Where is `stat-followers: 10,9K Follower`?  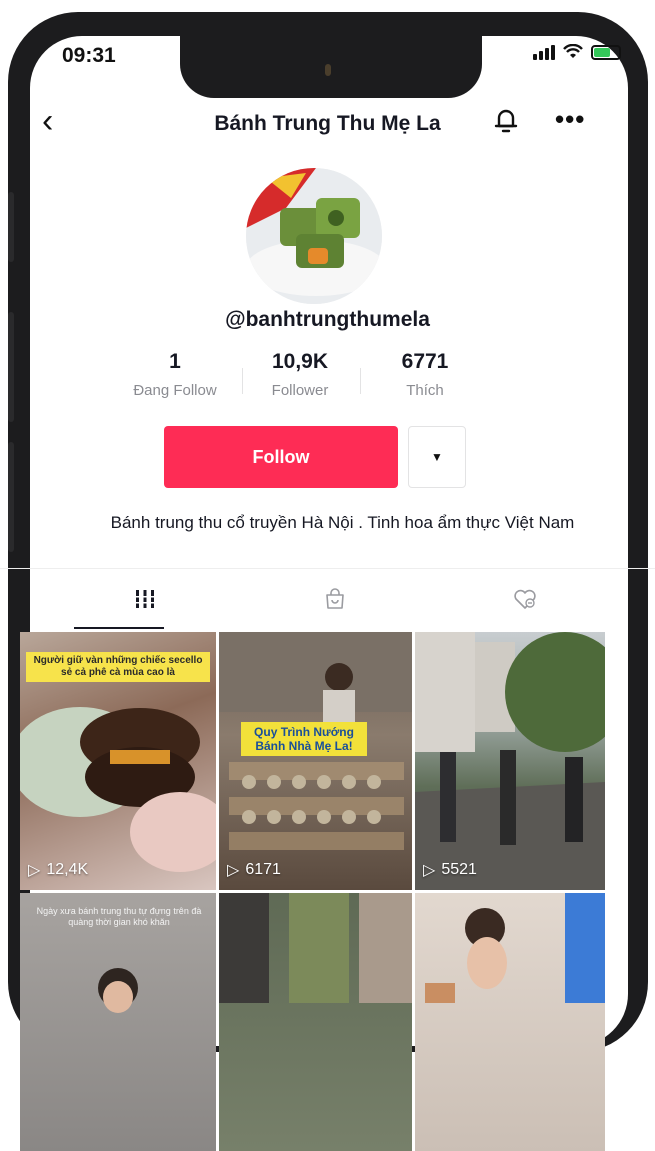
stat-followers: 10,9K Follower is located at coordinates (300, 374).